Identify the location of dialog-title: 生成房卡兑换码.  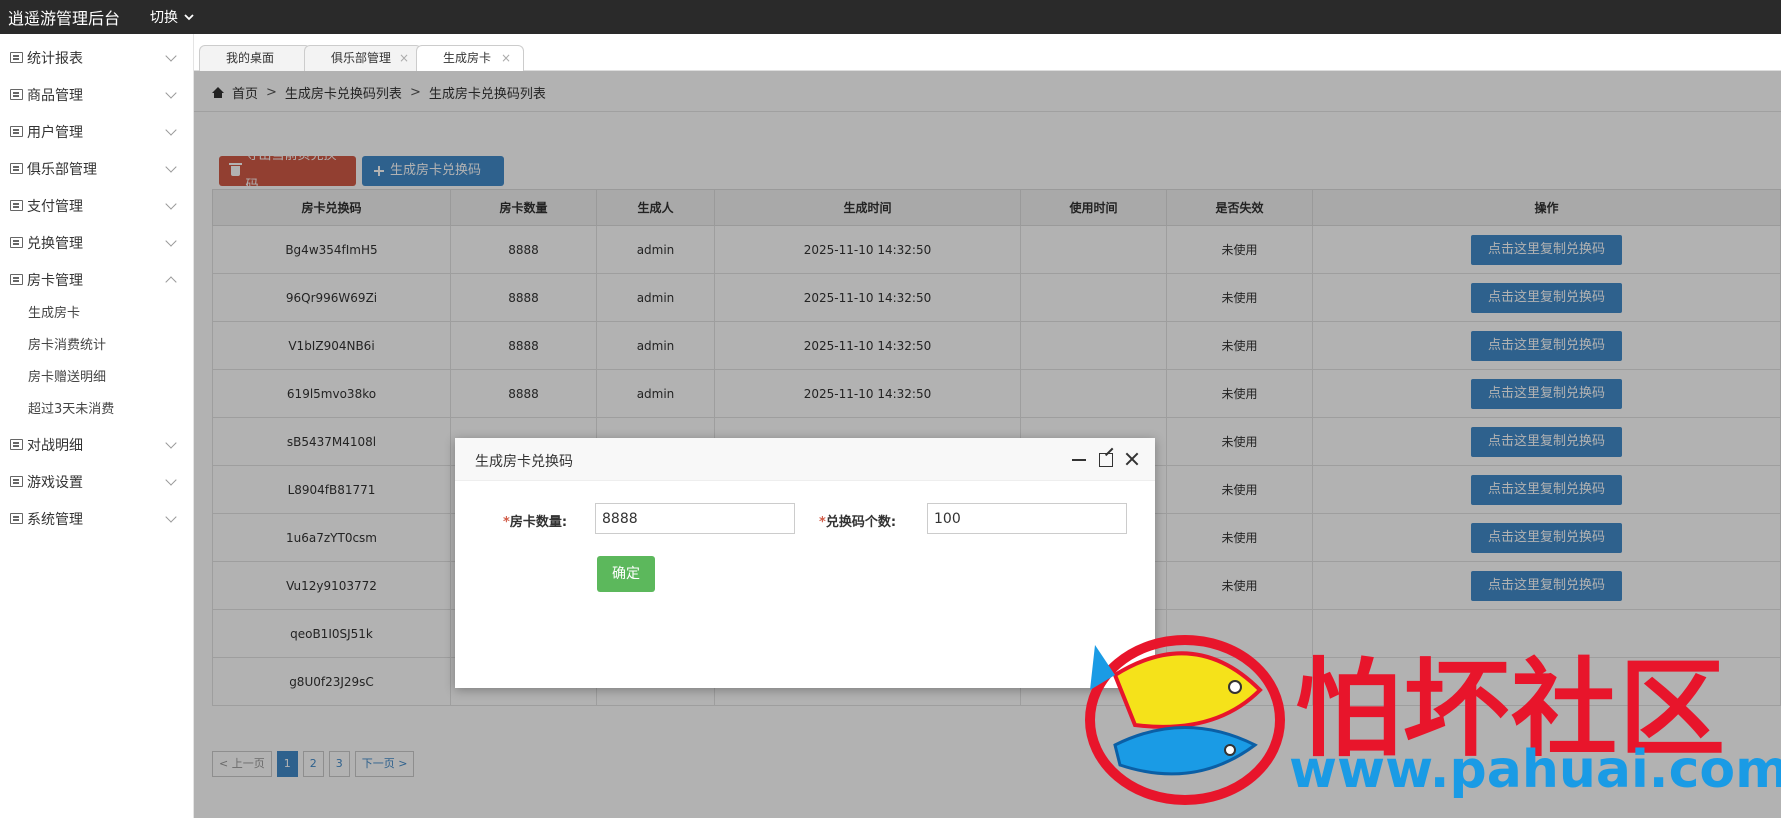
(524, 462).